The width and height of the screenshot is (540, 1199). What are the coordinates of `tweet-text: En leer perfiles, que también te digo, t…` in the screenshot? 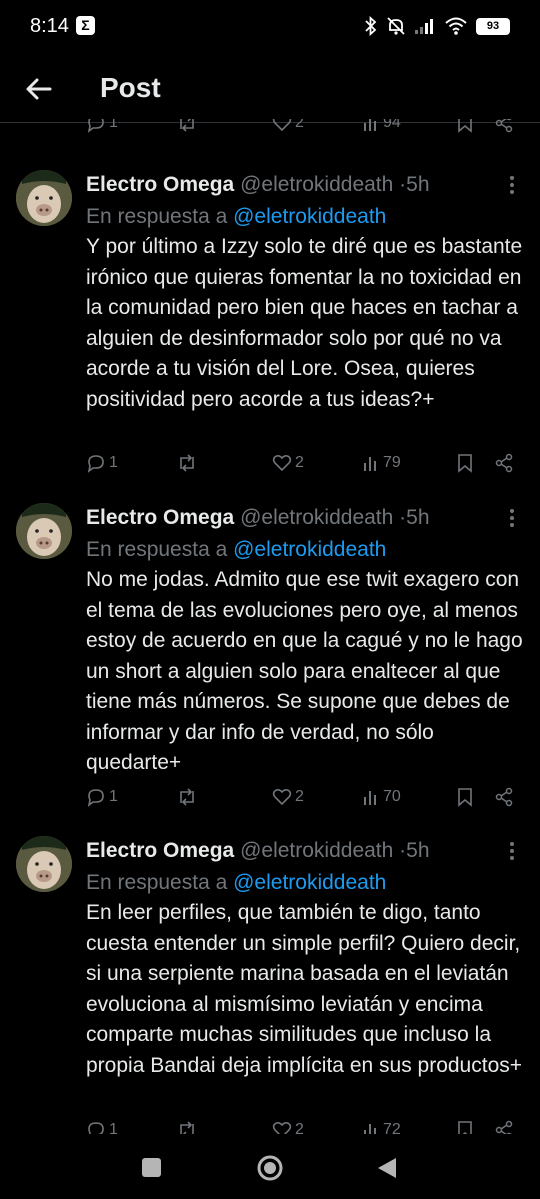 It's located at (304, 989).